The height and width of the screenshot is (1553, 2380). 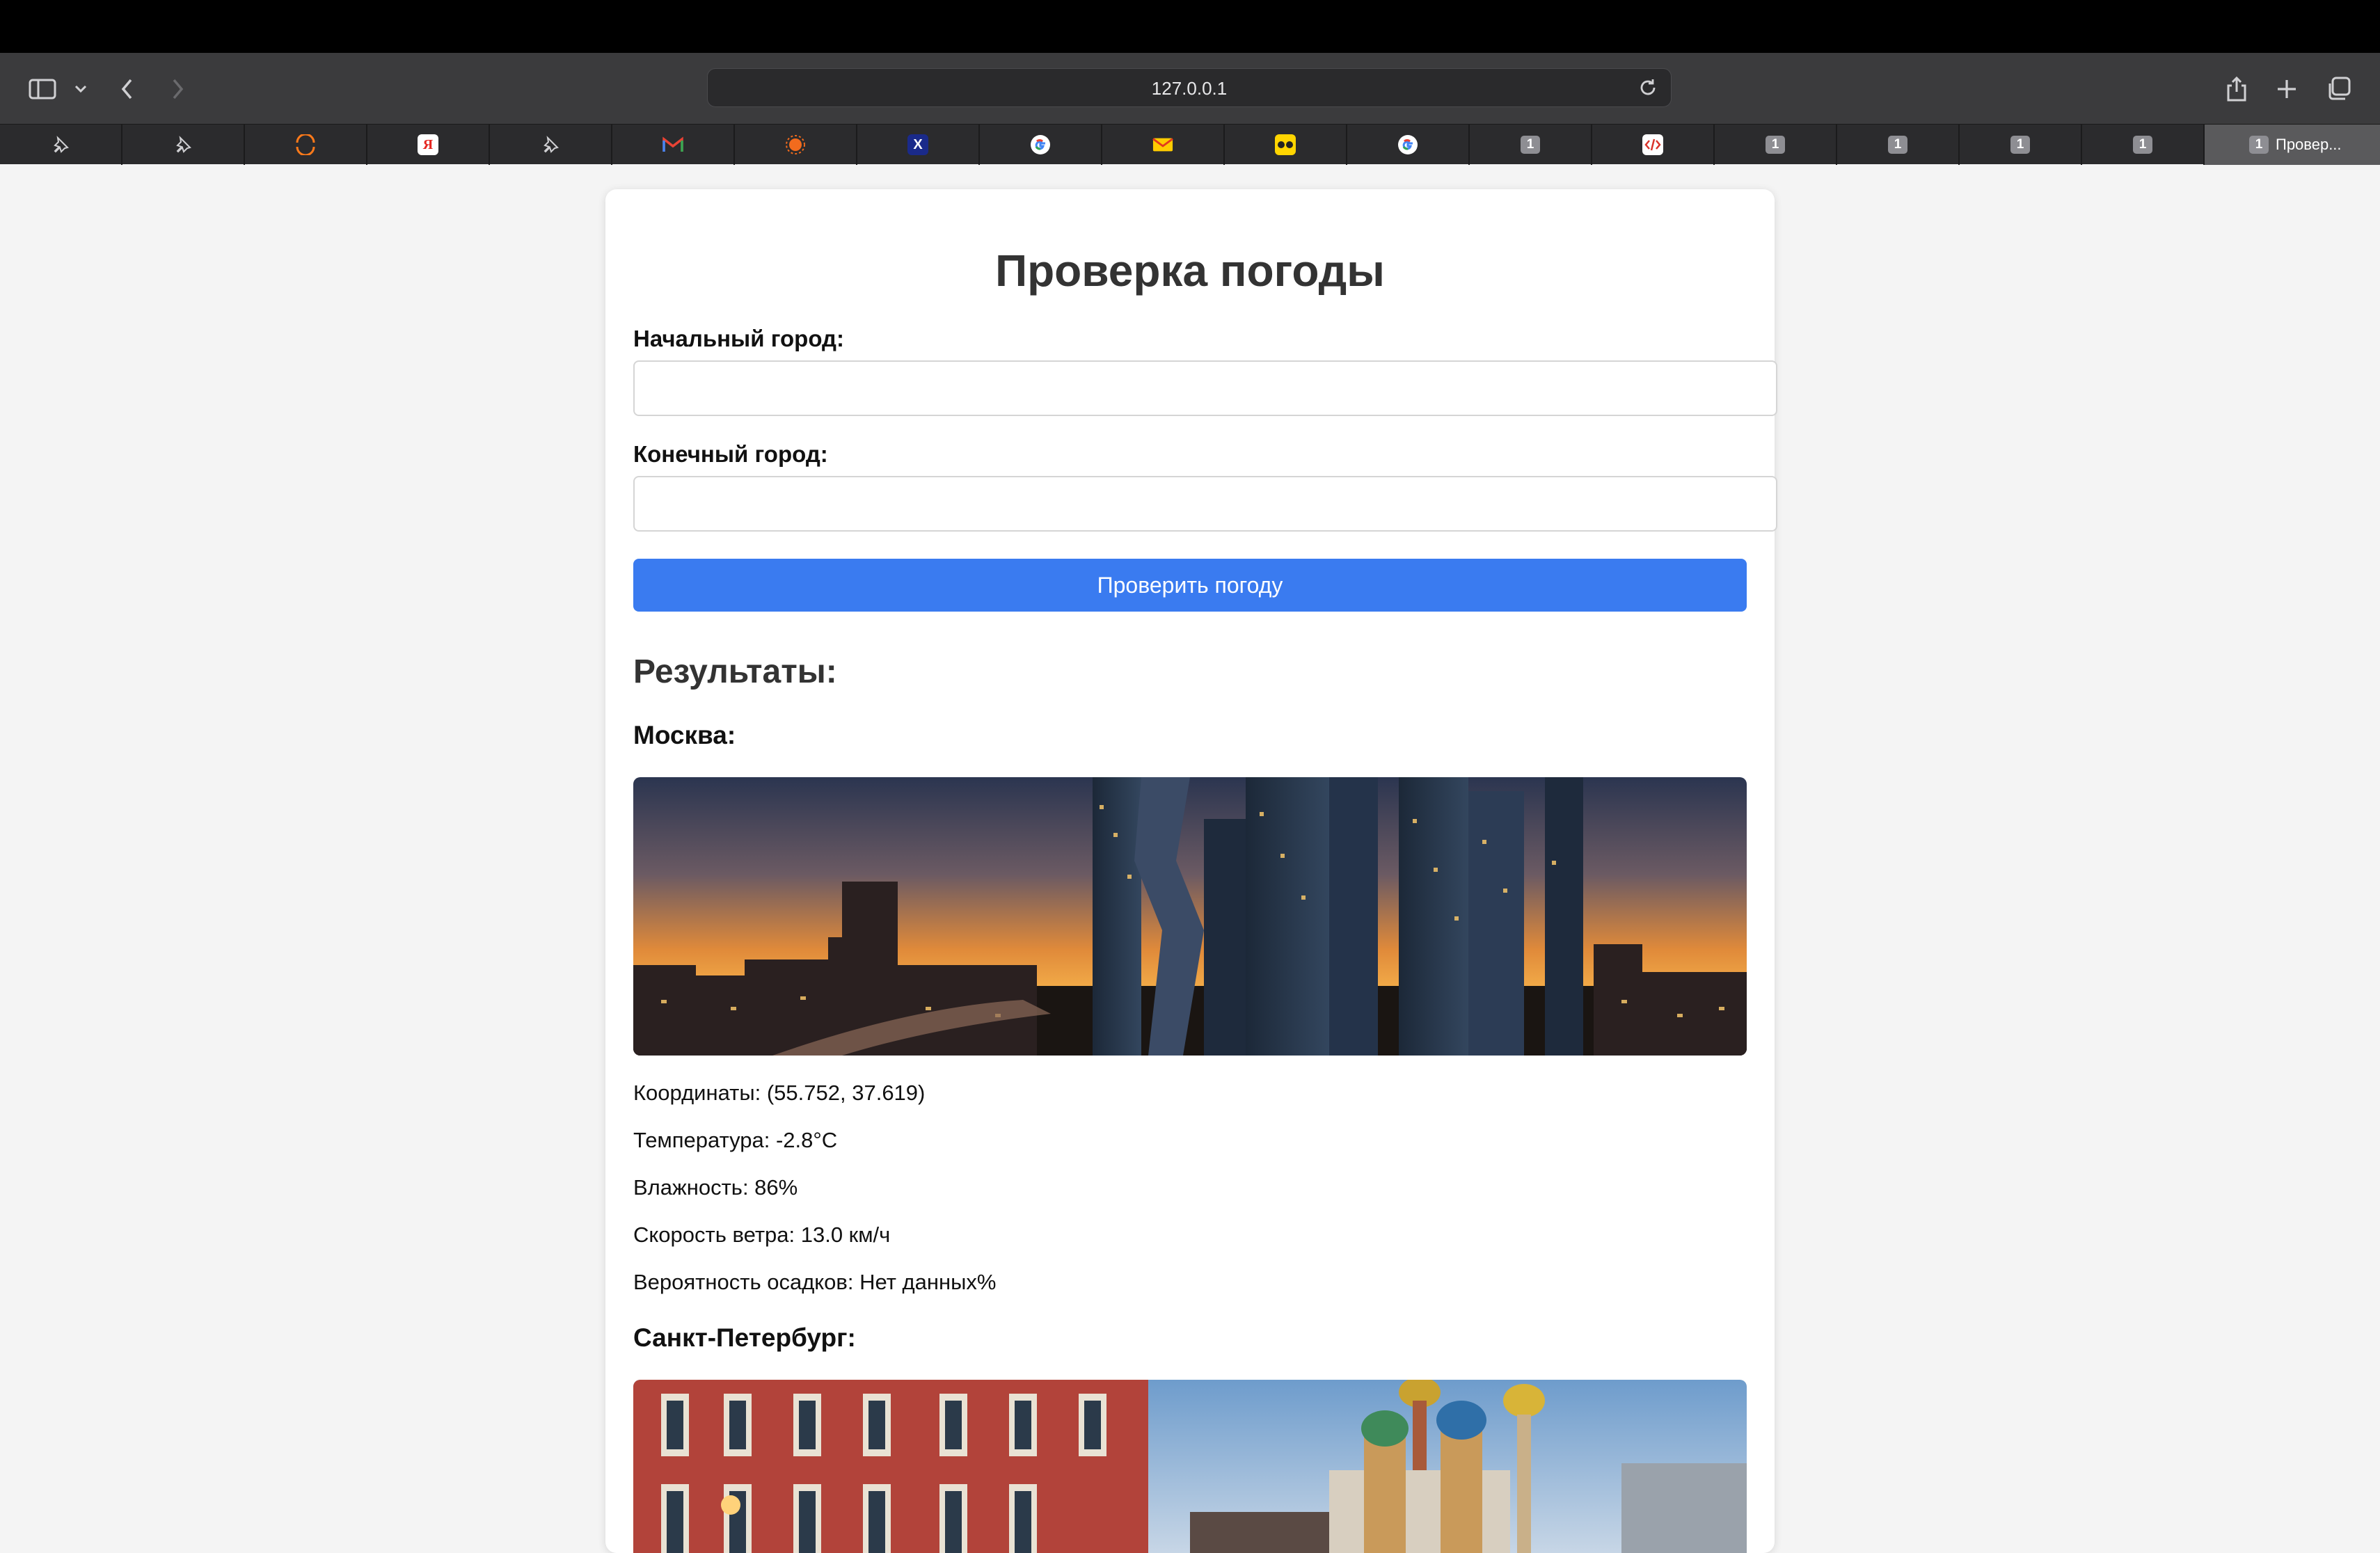 I want to click on page-title: Проверка погоды, so click(x=1190, y=271).